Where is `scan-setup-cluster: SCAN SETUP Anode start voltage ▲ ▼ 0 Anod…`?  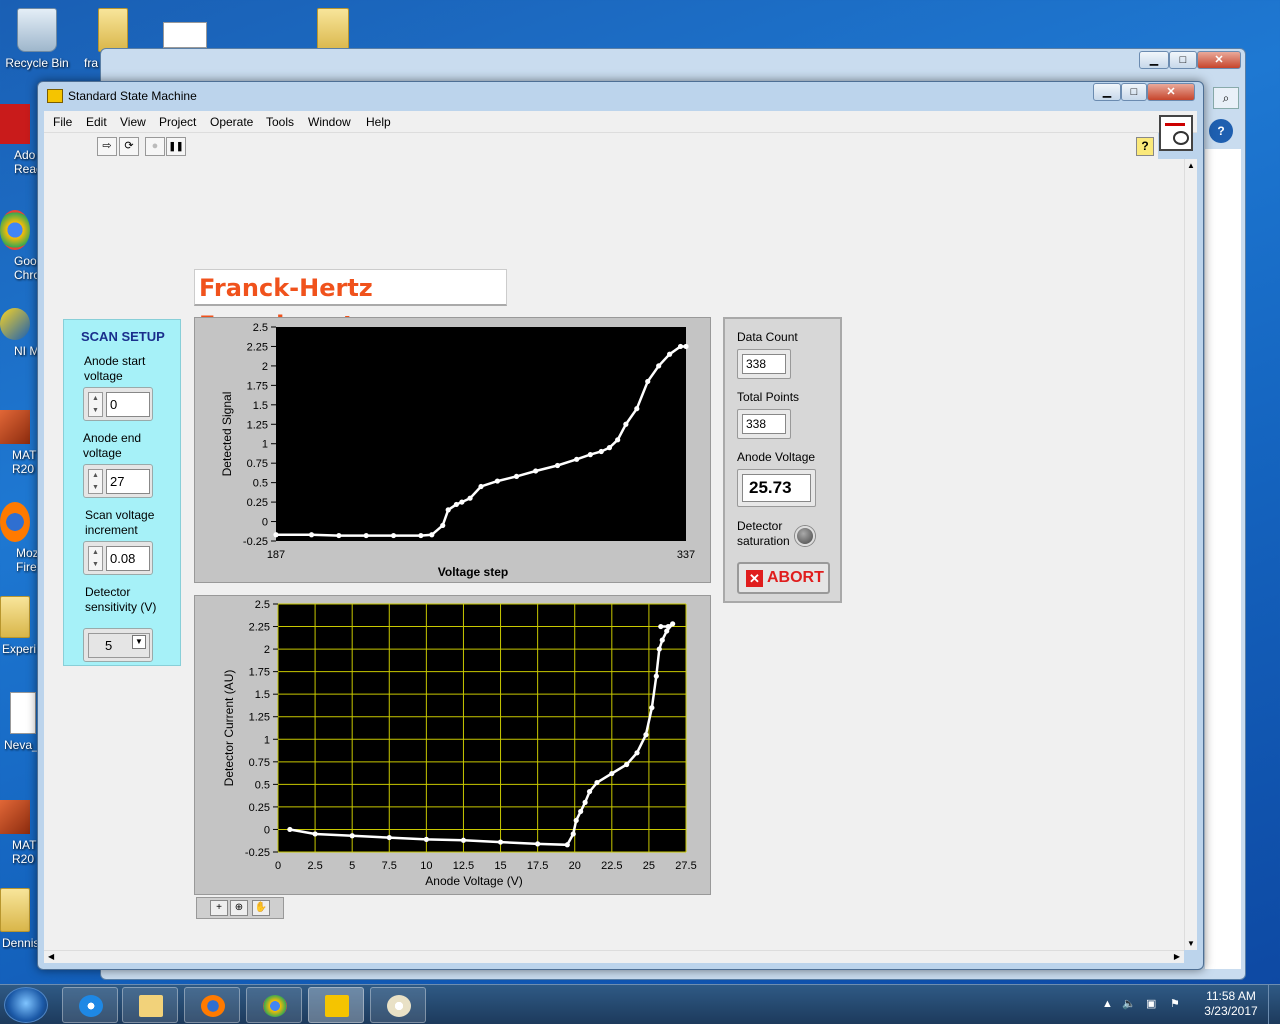
scan-setup-cluster: SCAN SETUP Anode start voltage ▲ ▼ 0 Anod… is located at coordinates (122, 492).